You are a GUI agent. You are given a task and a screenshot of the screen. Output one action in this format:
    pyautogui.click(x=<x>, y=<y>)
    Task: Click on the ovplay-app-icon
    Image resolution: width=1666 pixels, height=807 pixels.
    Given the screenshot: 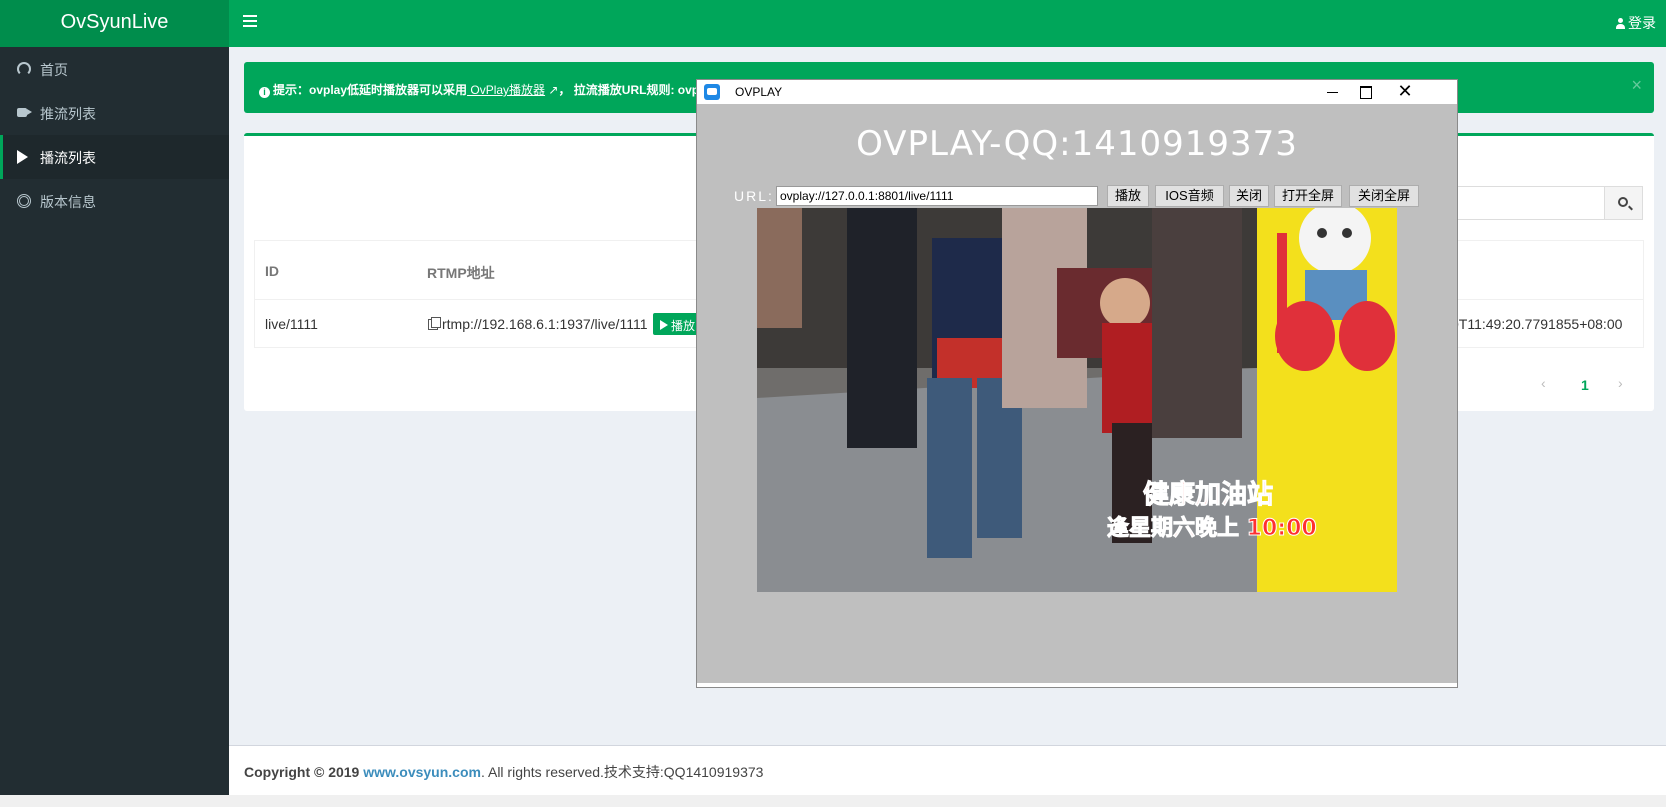 What is the action you would take?
    pyautogui.click(x=712, y=92)
    